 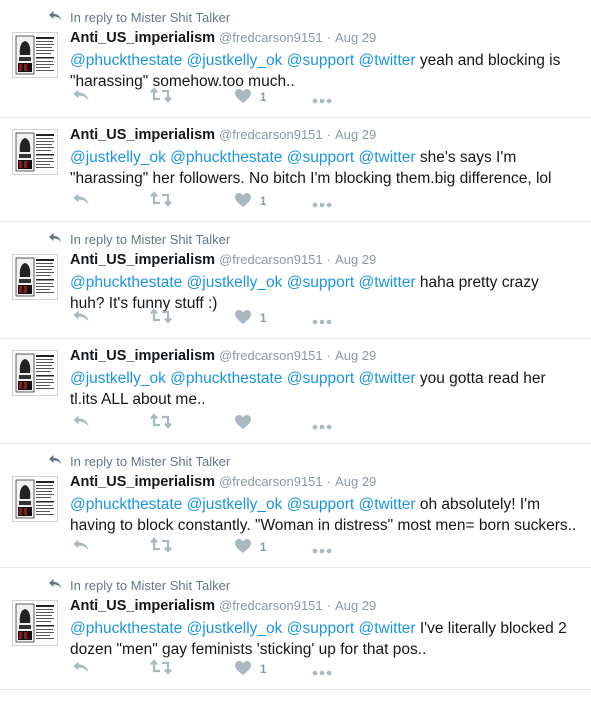 I want to click on more-dots-icon, so click(x=322, y=100).